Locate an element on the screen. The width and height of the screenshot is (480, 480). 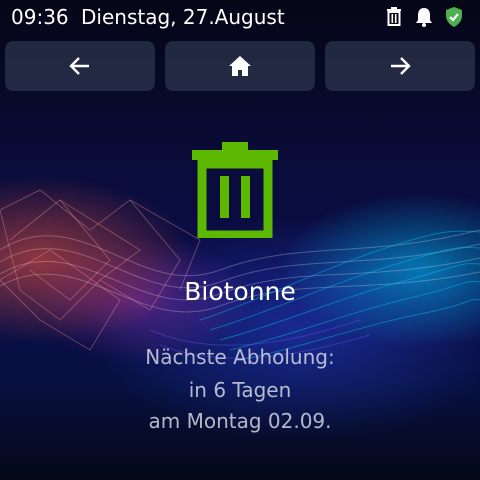
shield-check-icon is located at coordinates (454, 17).